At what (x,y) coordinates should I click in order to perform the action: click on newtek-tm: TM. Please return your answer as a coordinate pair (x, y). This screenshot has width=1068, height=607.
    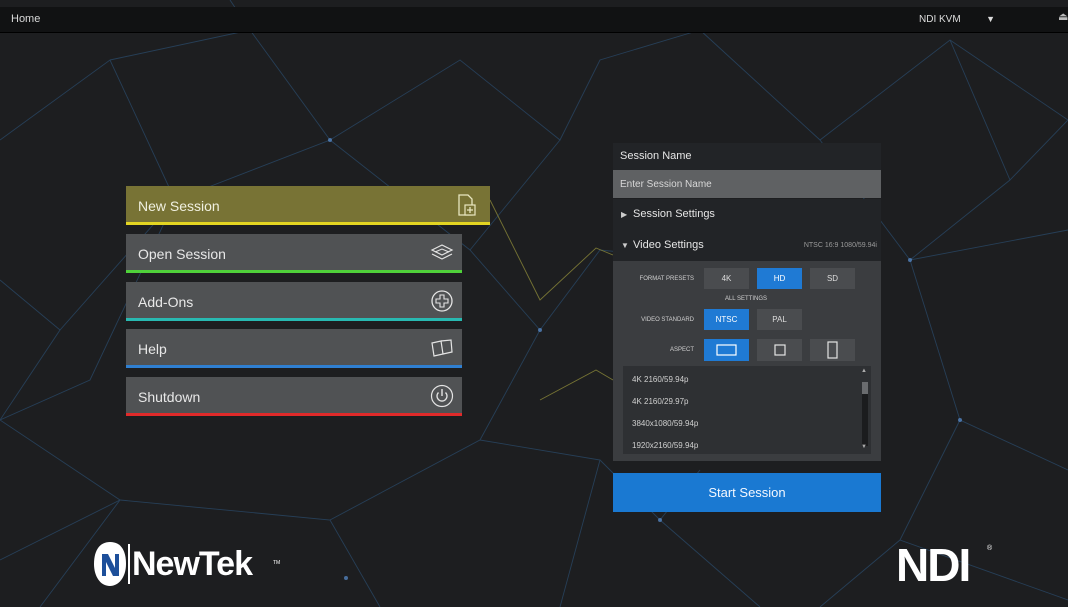
    Looking at the image, I should click on (277, 563).